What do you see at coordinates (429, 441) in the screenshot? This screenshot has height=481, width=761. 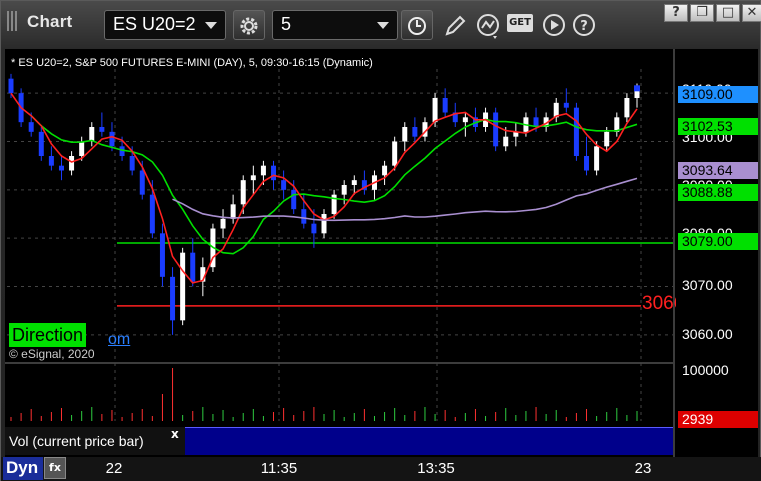 I see `volume-scrollbar` at bounding box center [429, 441].